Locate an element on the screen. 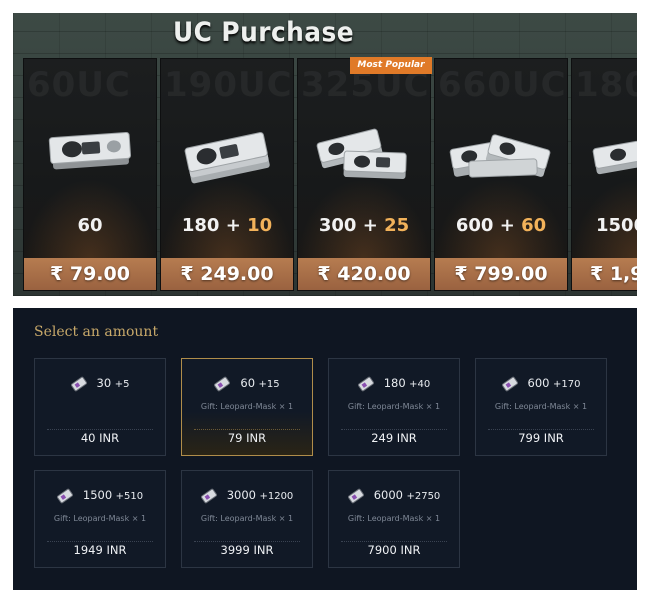 The height and width of the screenshot is (604, 650). option-bonus: +5 is located at coordinates (122, 384).